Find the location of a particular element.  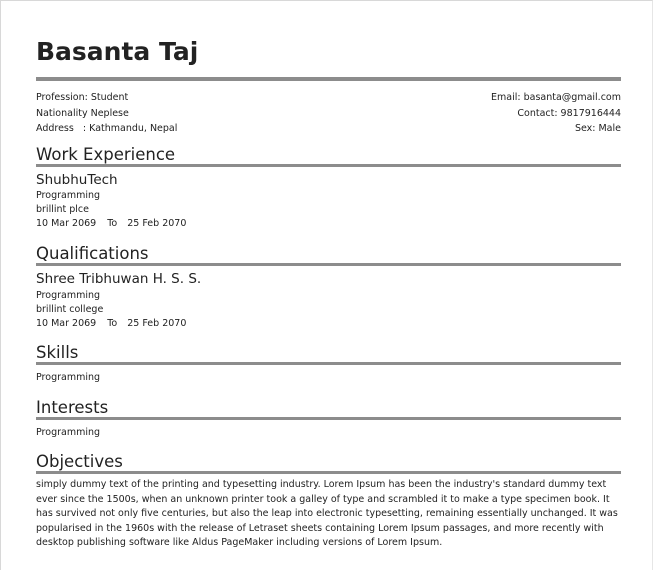

qualifications-divider is located at coordinates (328, 264).